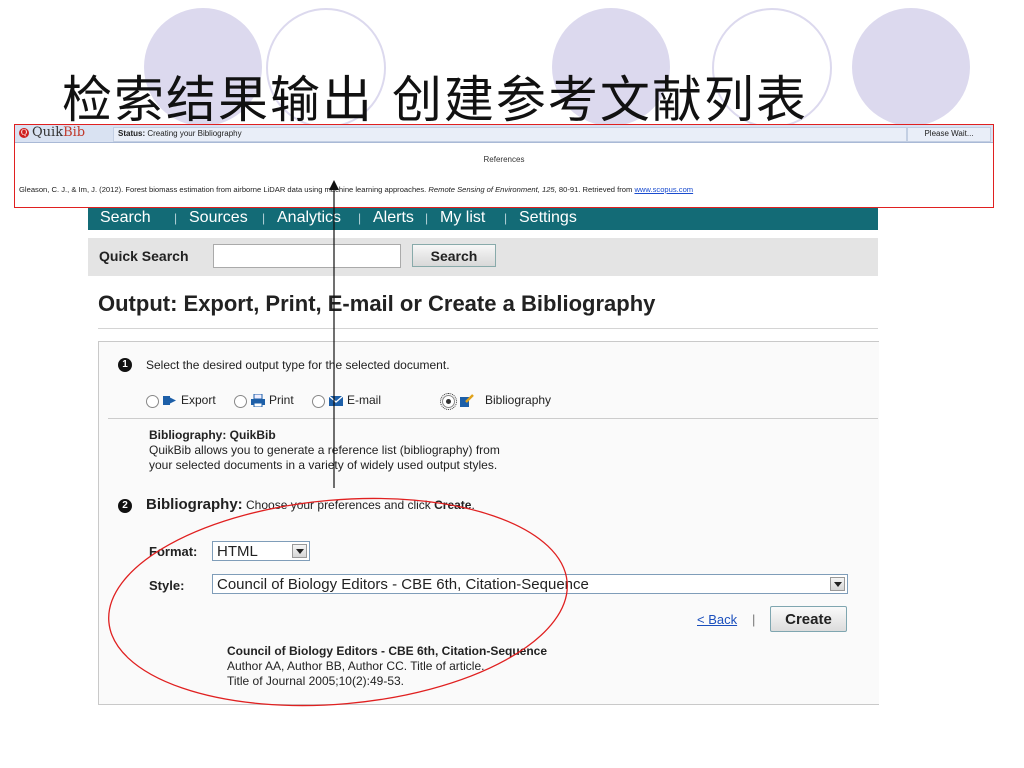 The image size is (1024, 768). Describe the element at coordinates (462, 218) in the screenshot. I see `nav-my-list: My list` at that location.